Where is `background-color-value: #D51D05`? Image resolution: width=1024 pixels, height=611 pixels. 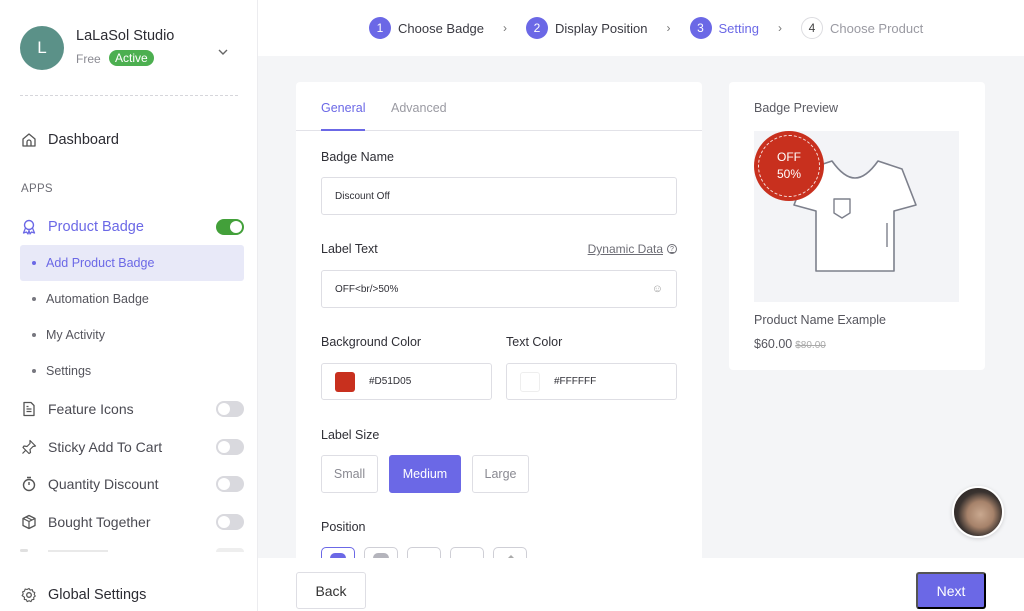
background-color-value: #D51D05 is located at coordinates (390, 381).